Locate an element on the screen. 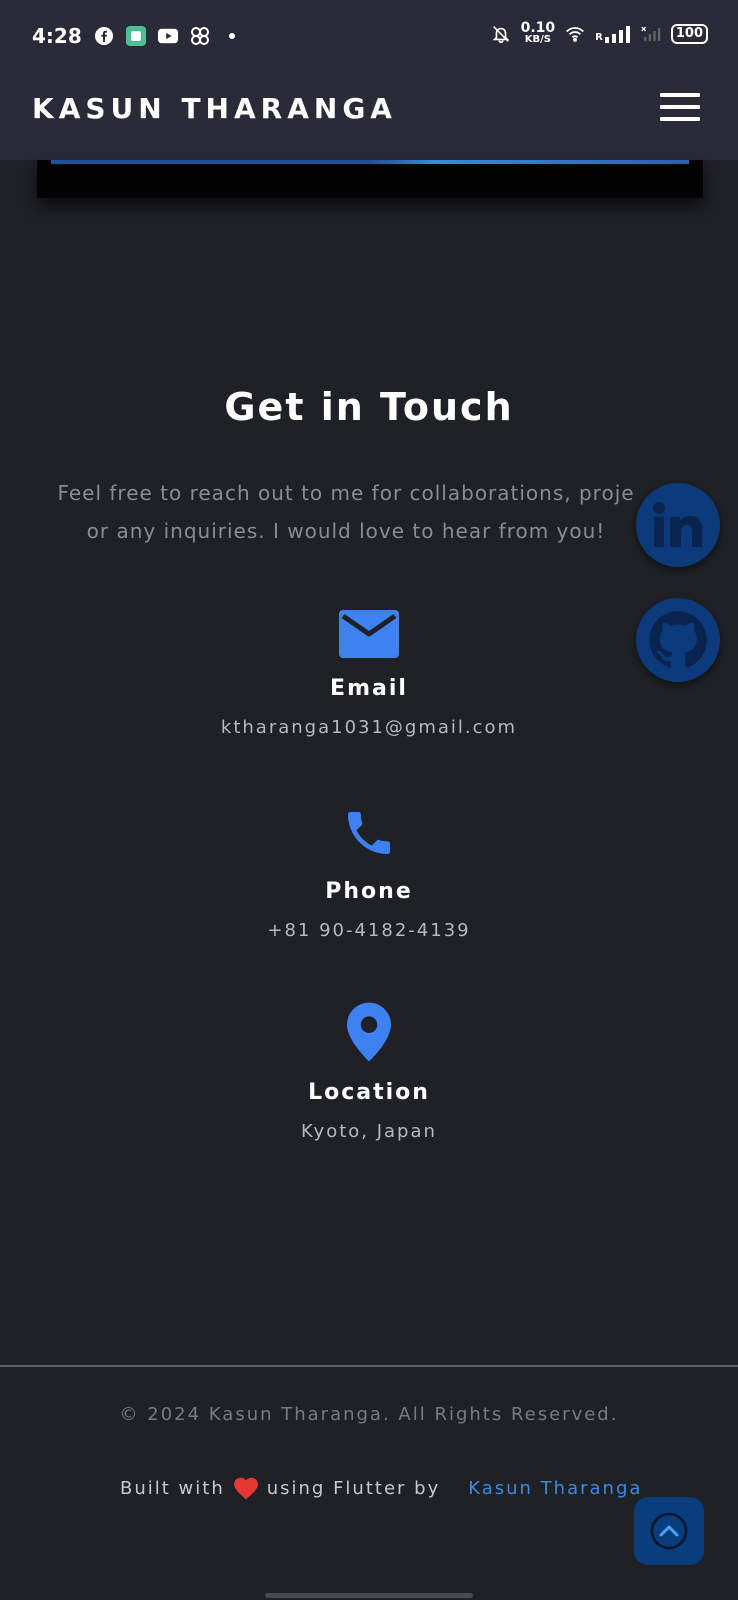 The width and height of the screenshot is (738, 1600). status-bar: 4:28 0.10 KB/S R 100 is located at coordinates (369, 39).